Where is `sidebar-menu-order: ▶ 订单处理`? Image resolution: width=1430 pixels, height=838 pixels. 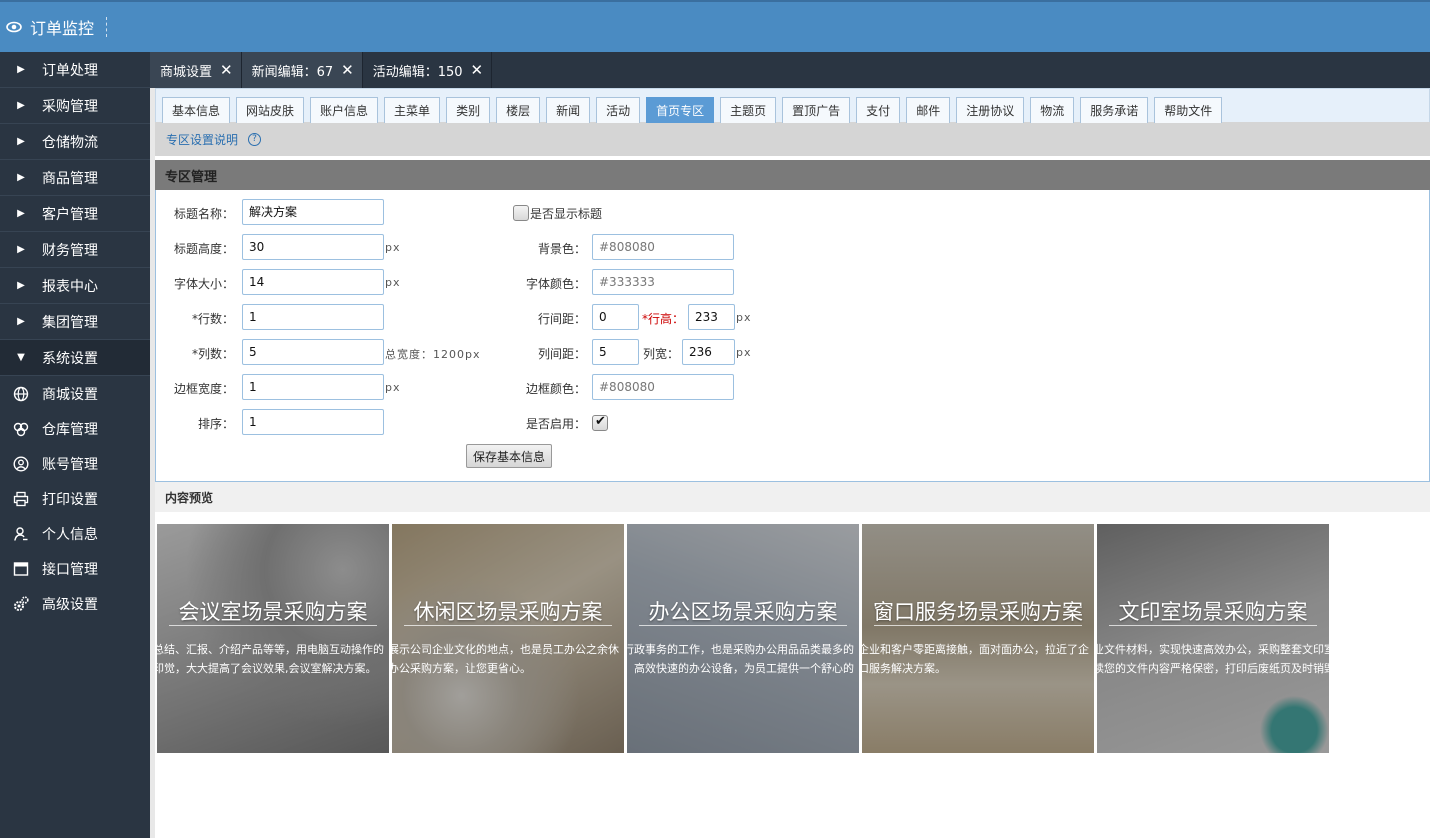 sidebar-menu-order: ▶ 订单处理 is located at coordinates (75, 70).